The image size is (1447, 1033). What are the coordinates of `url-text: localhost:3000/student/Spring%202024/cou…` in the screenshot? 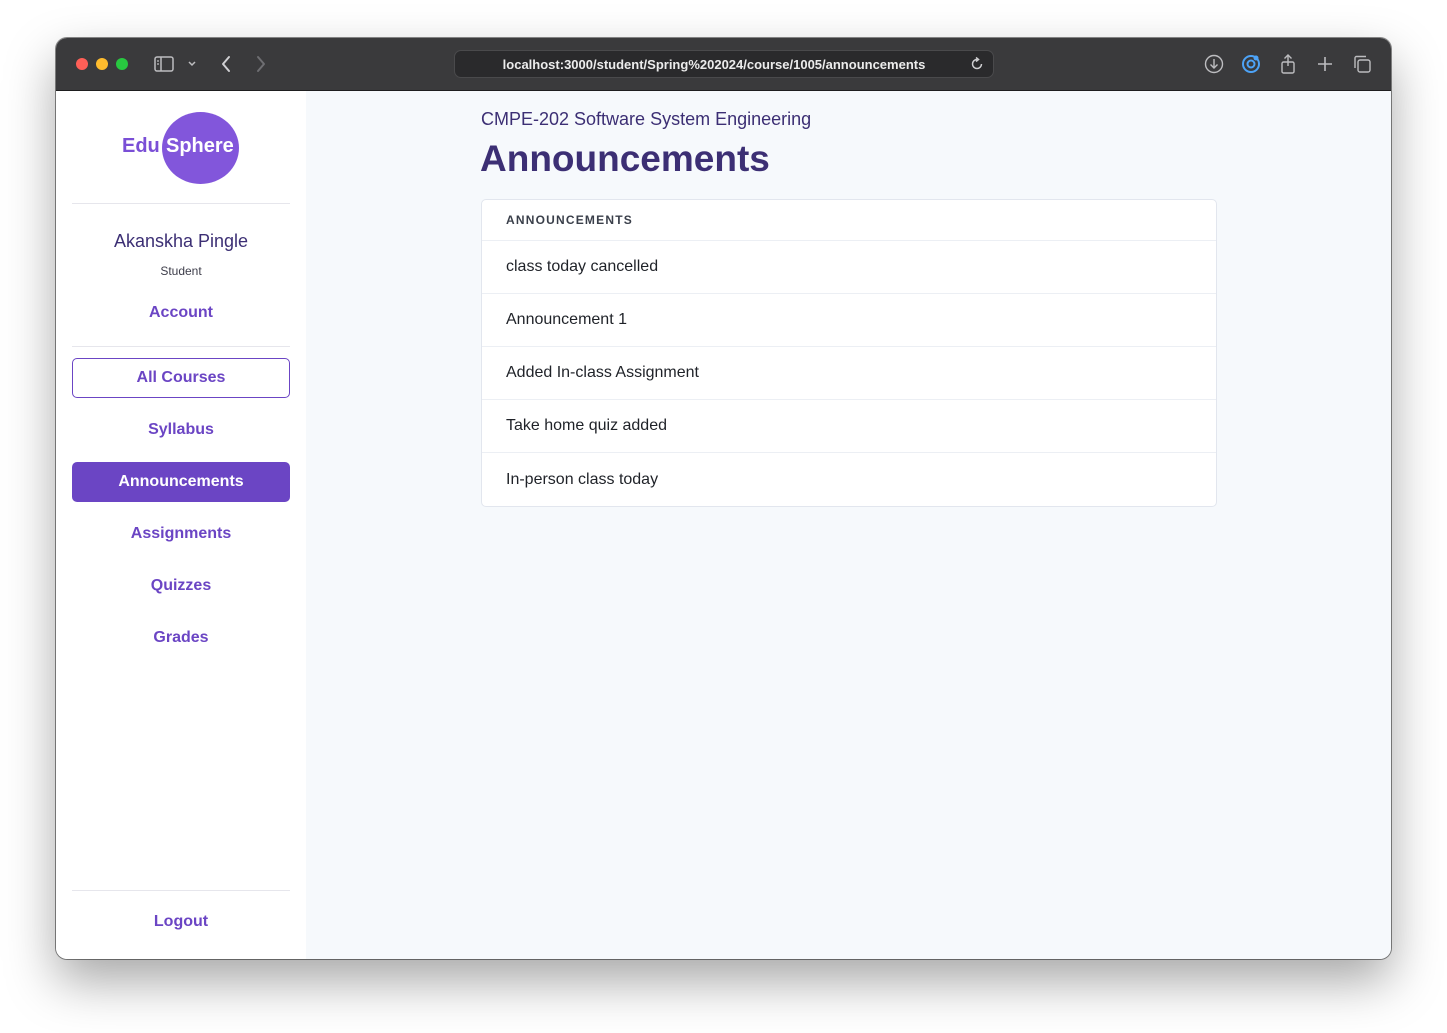 It's located at (714, 64).